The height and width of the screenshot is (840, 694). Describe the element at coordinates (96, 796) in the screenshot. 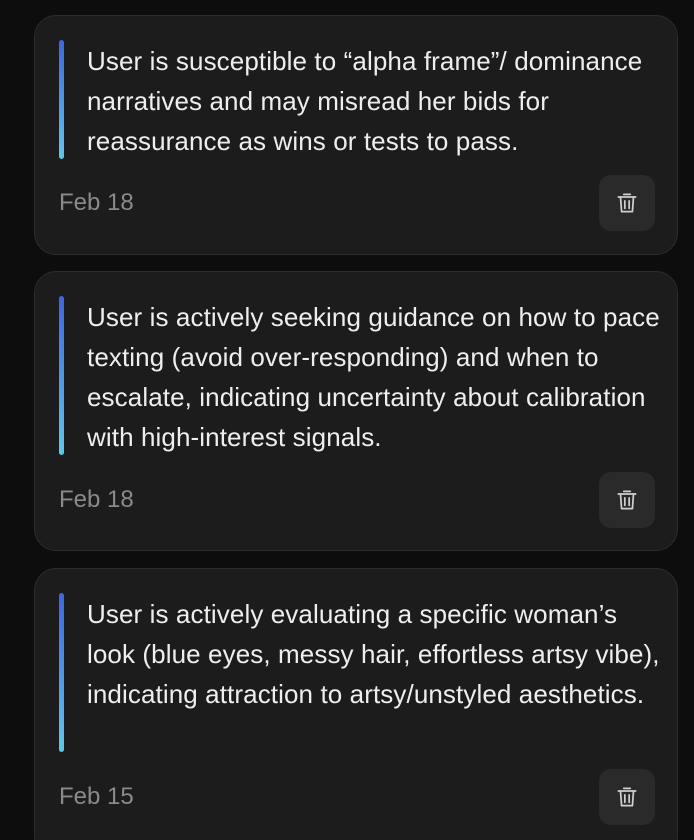

I see `memory-date: Feb 15` at that location.